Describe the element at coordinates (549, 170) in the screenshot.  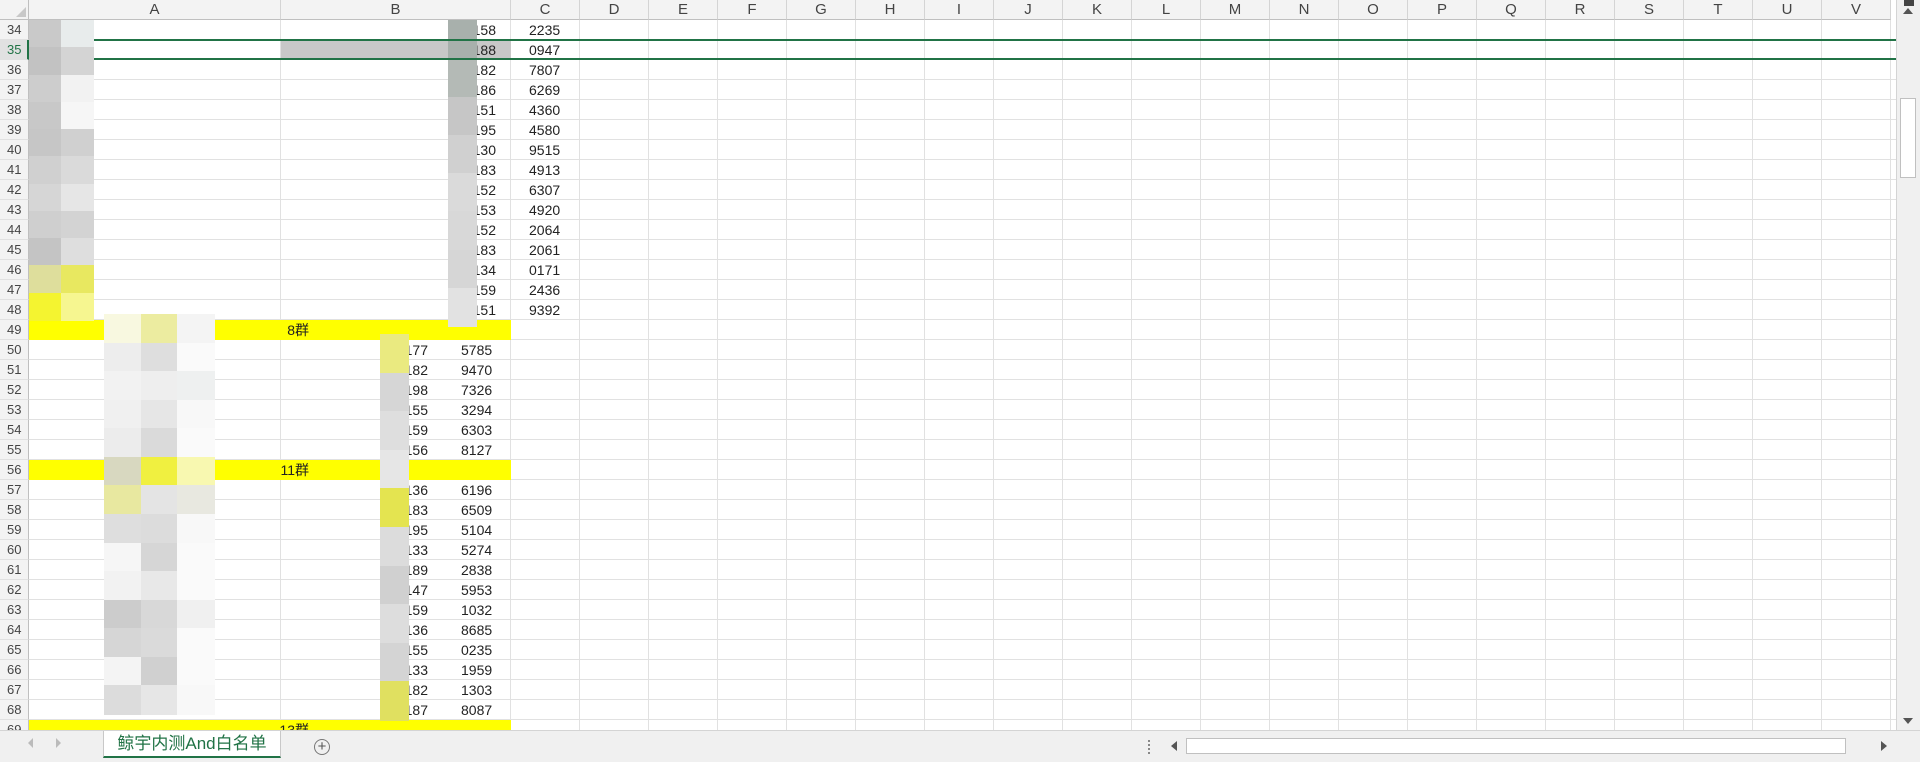
I see `phone-suffix: 4913` at that location.